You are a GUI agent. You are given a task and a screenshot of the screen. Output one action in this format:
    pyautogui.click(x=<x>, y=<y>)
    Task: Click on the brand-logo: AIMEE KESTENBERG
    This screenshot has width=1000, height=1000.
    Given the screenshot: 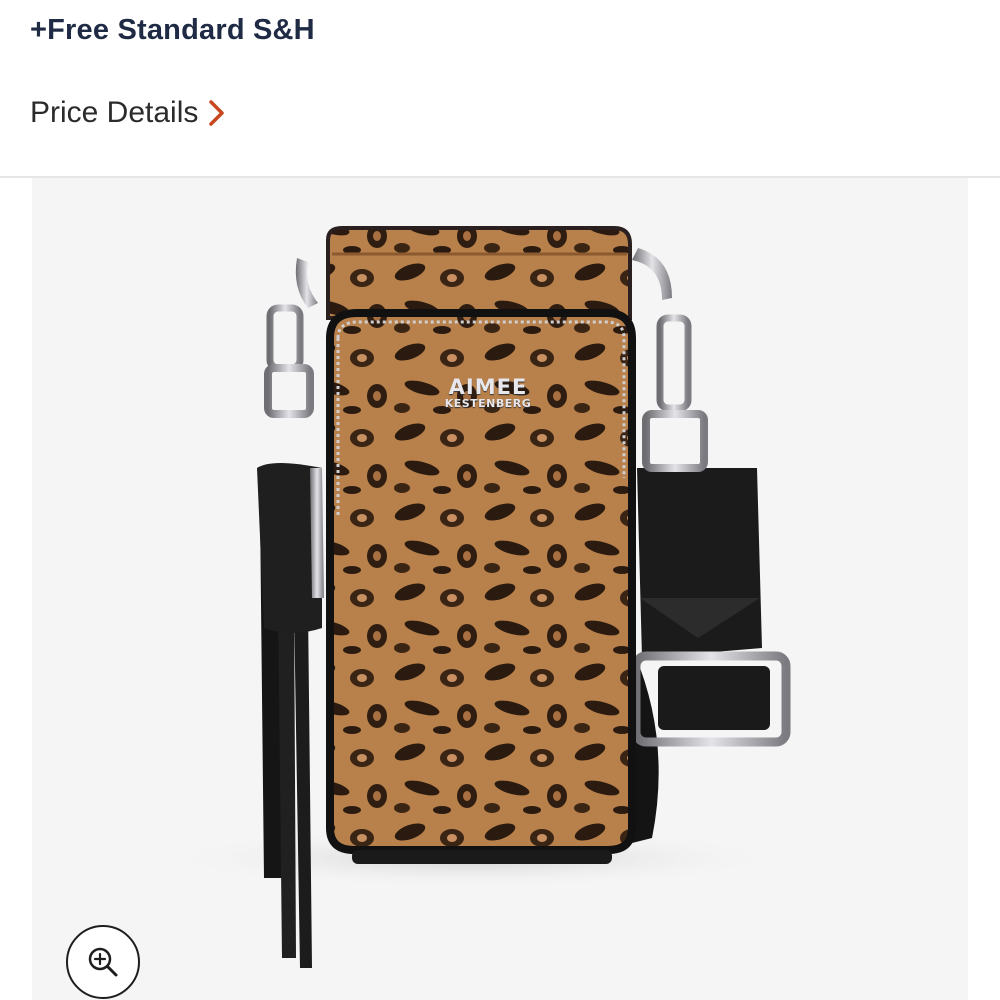 What is the action you would take?
    pyautogui.click(x=488, y=393)
    